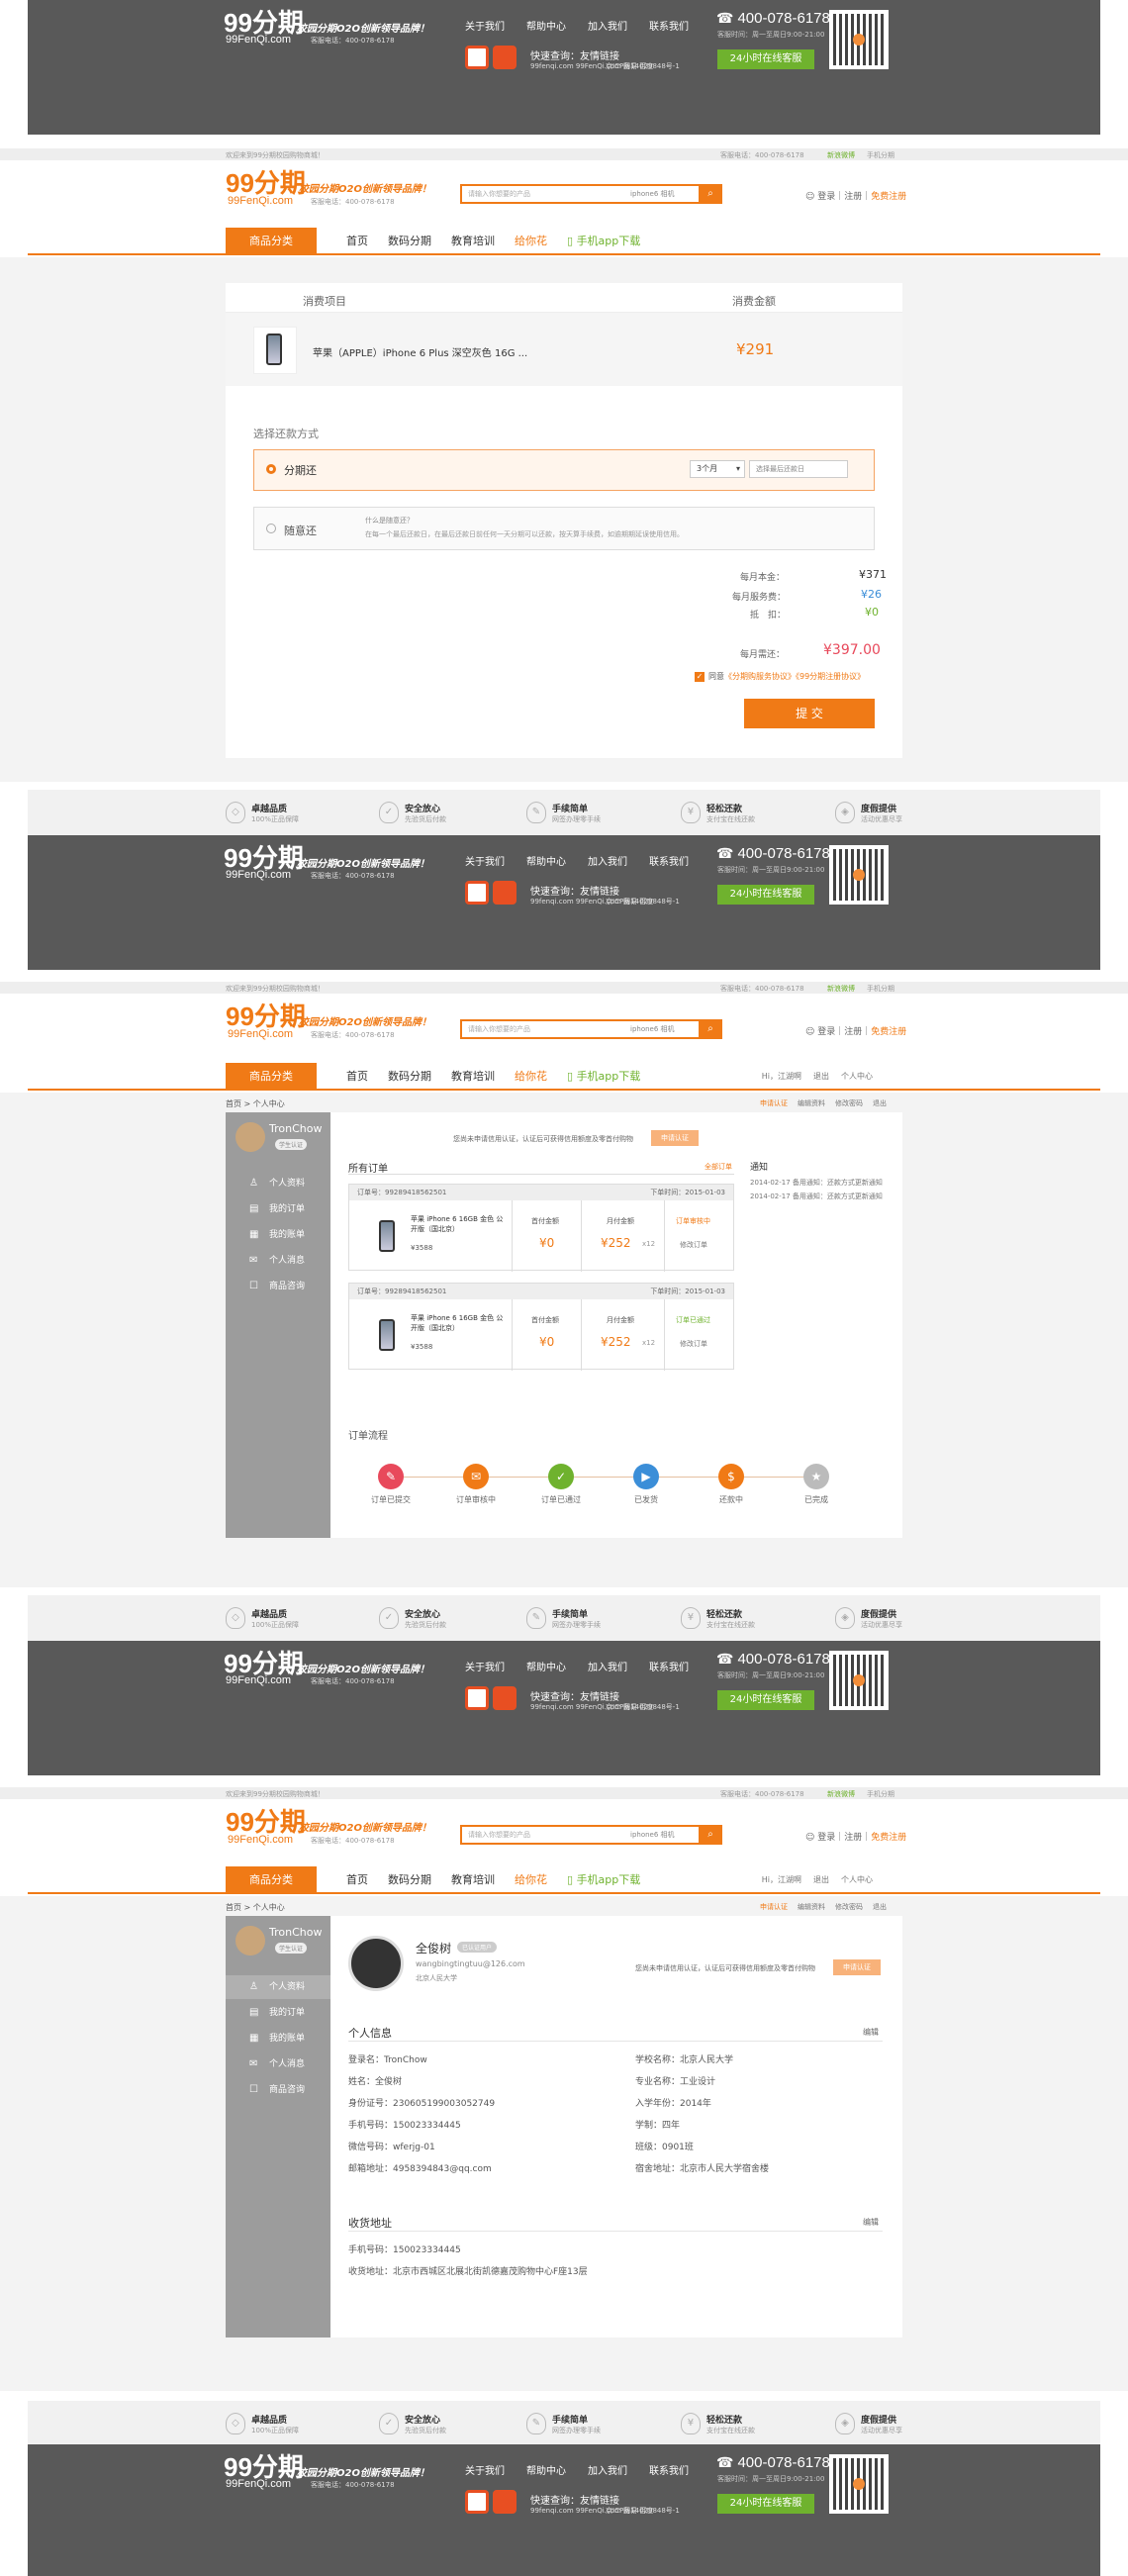 The image size is (1128, 2576). What do you see at coordinates (857, 1880) in the screenshot?
I see `user-center-link: 个人中心` at bounding box center [857, 1880].